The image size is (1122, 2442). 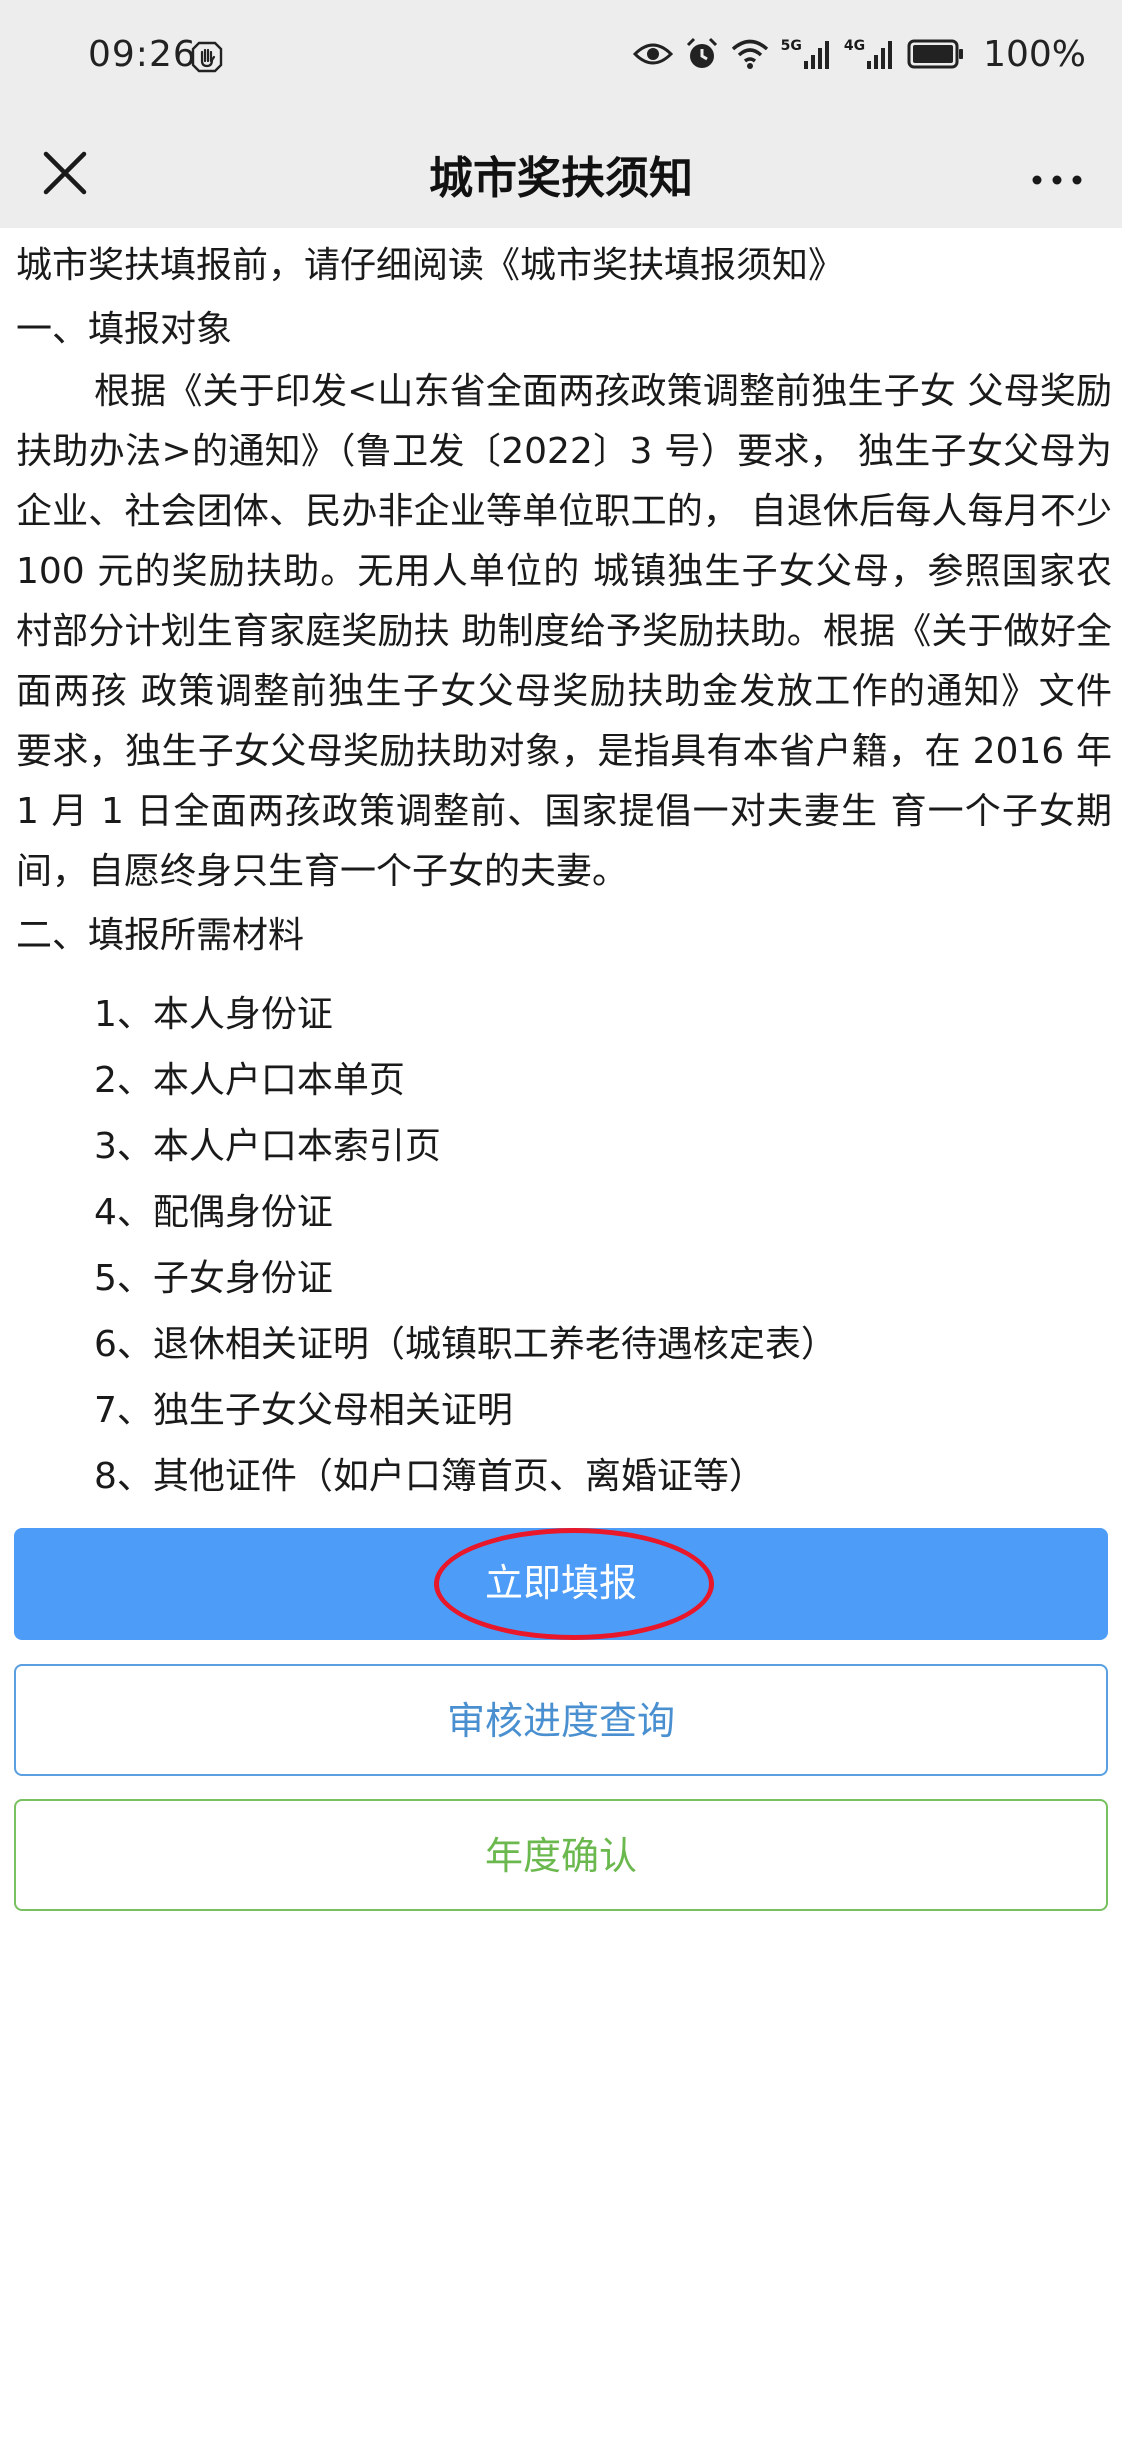 What do you see at coordinates (429, 1476) in the screenshot?
I see `list-item: 8、其他证件（如户口簿首页、离婚证等）` at bounding box center [429, 1476].